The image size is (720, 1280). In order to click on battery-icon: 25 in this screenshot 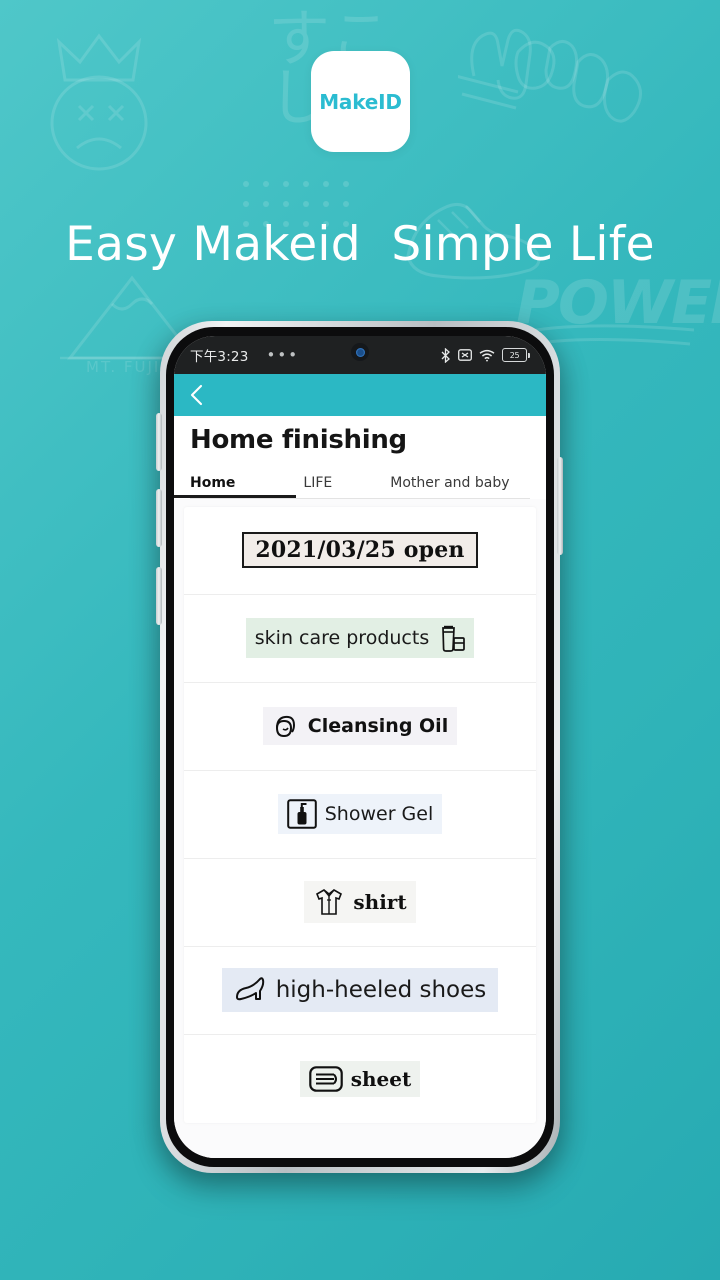, I will do `click(516, 355)`.